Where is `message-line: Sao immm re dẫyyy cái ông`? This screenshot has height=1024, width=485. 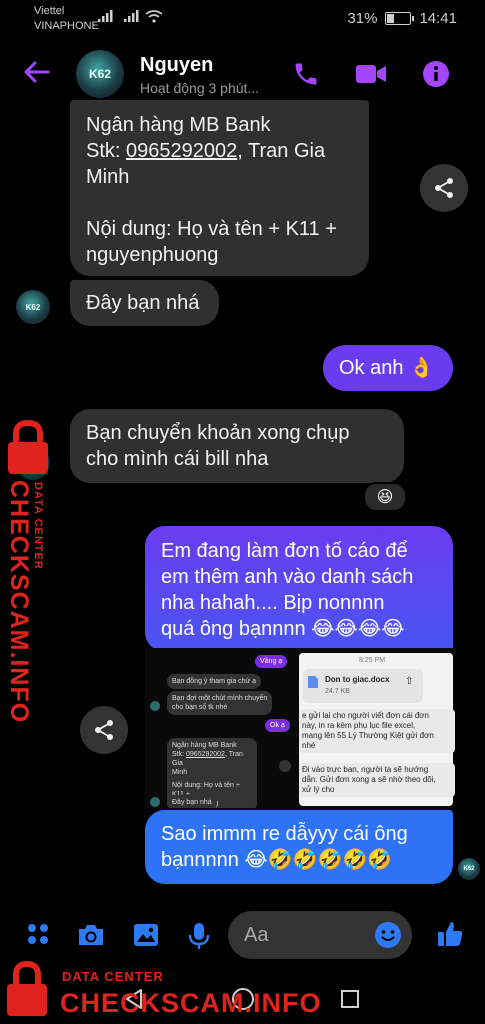 message-line: Sao immm re dẫyyy cái ông is located at coordinates (284, 834).